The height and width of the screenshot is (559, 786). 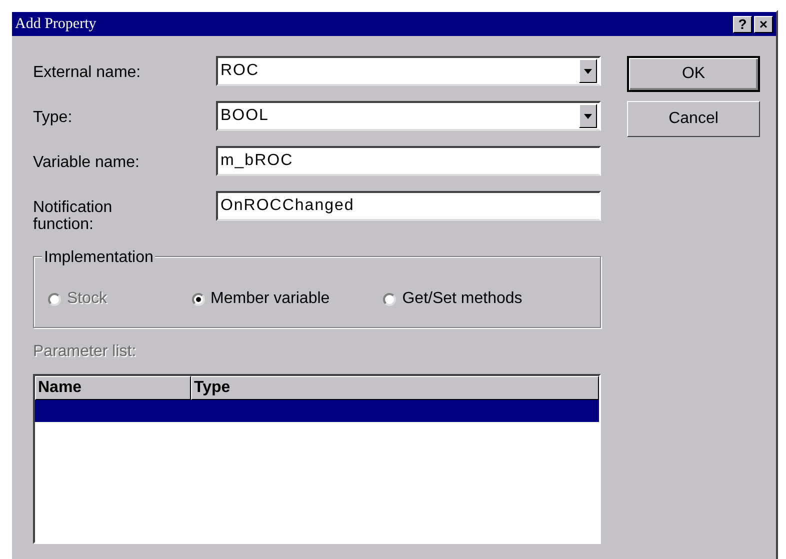 I want to click on field-label: Variable name:, so click(x=86, y=162).